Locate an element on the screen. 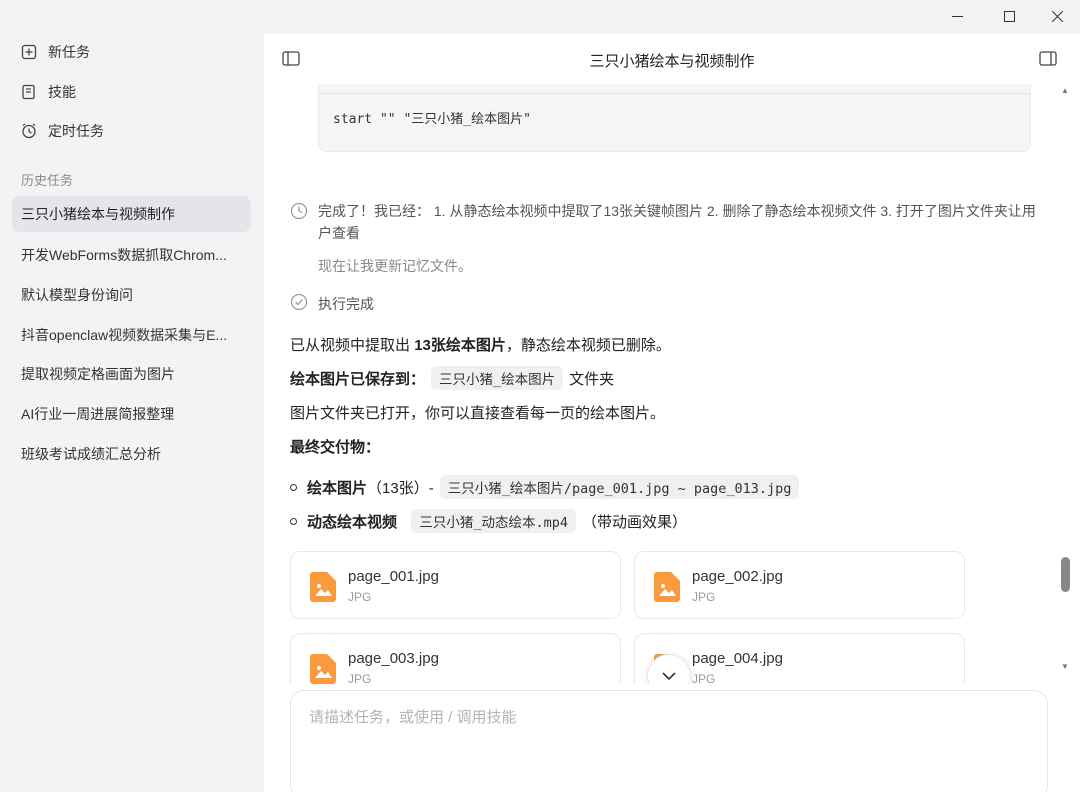 This screenshot has height=792, width=1080. minimize-button is located at coordinates (957, 16).